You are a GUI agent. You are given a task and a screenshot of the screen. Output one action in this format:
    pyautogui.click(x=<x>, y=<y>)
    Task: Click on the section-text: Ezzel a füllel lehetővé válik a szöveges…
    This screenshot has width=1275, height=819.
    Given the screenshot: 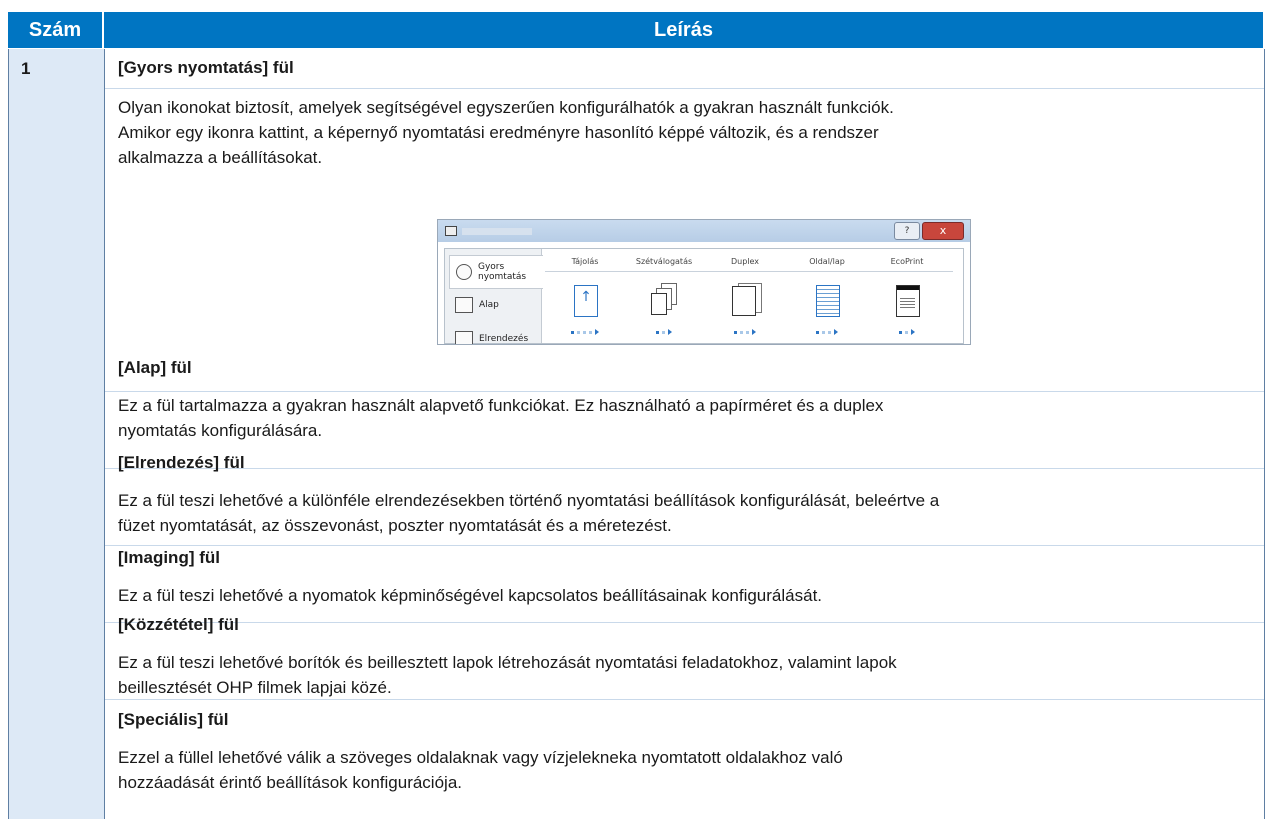 What is the action you would take?
    pyautogui.click(x=683, y=770)
    